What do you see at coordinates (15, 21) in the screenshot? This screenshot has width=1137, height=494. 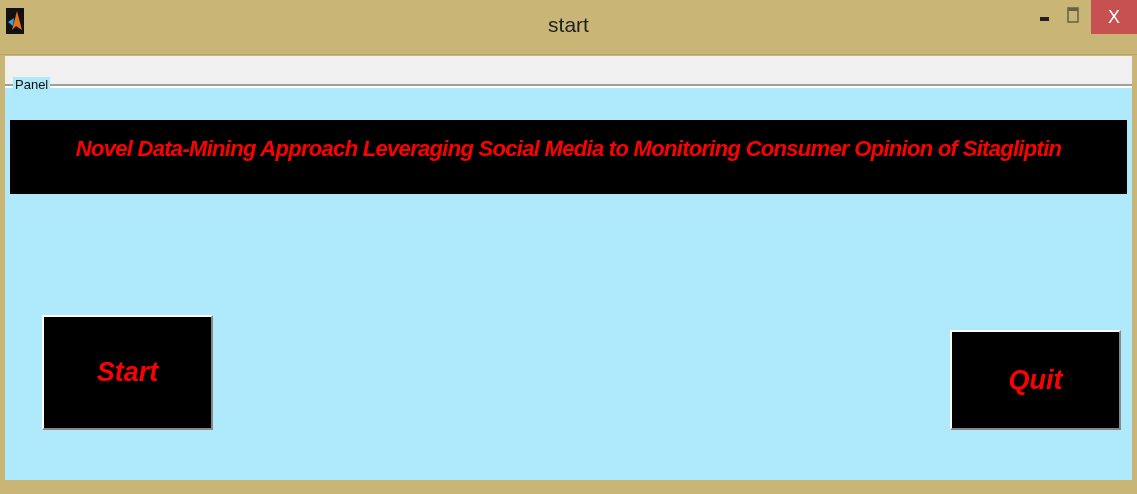 I see `app-logo-icon` at bounding box center [15, 21].